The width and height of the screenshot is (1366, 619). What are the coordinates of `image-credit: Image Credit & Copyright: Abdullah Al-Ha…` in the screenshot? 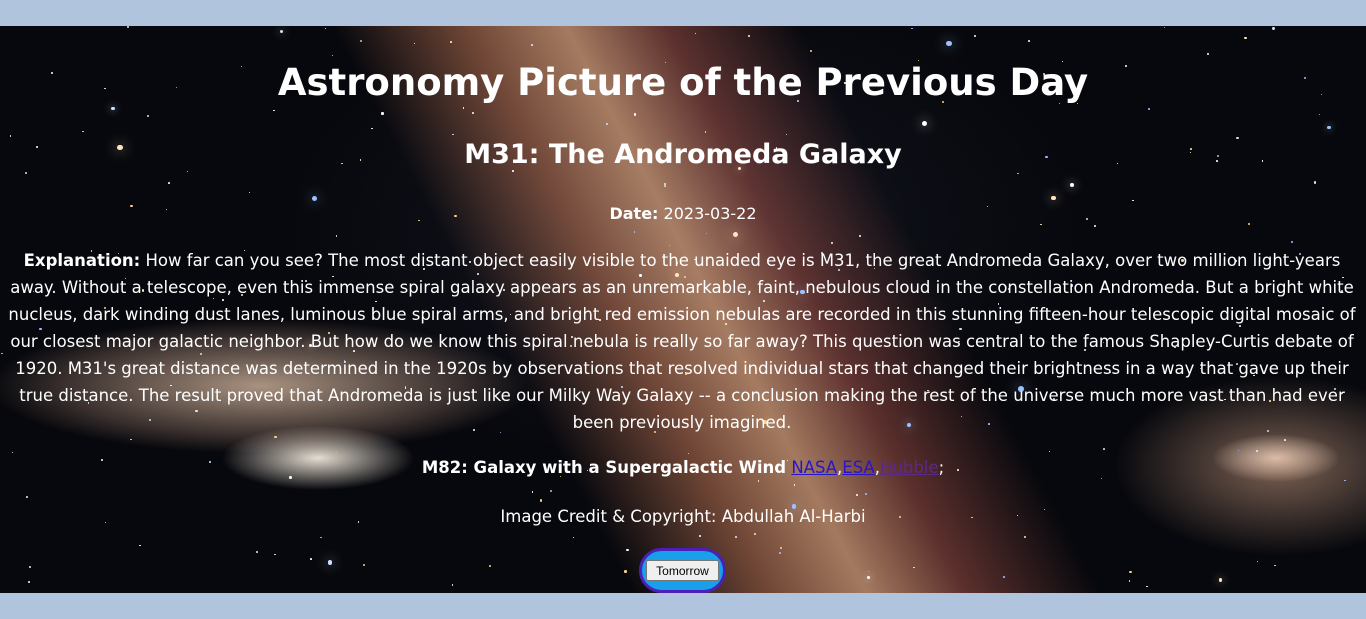 It's located at (683, 516).